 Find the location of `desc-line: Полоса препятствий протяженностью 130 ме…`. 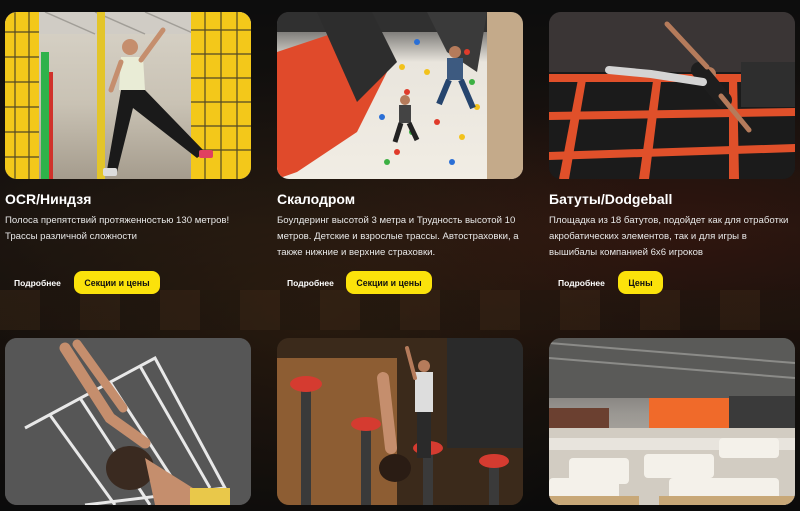

desc-line: Полоса препятствий протяженностью 130 ме… is located at coordinates (117, 220).